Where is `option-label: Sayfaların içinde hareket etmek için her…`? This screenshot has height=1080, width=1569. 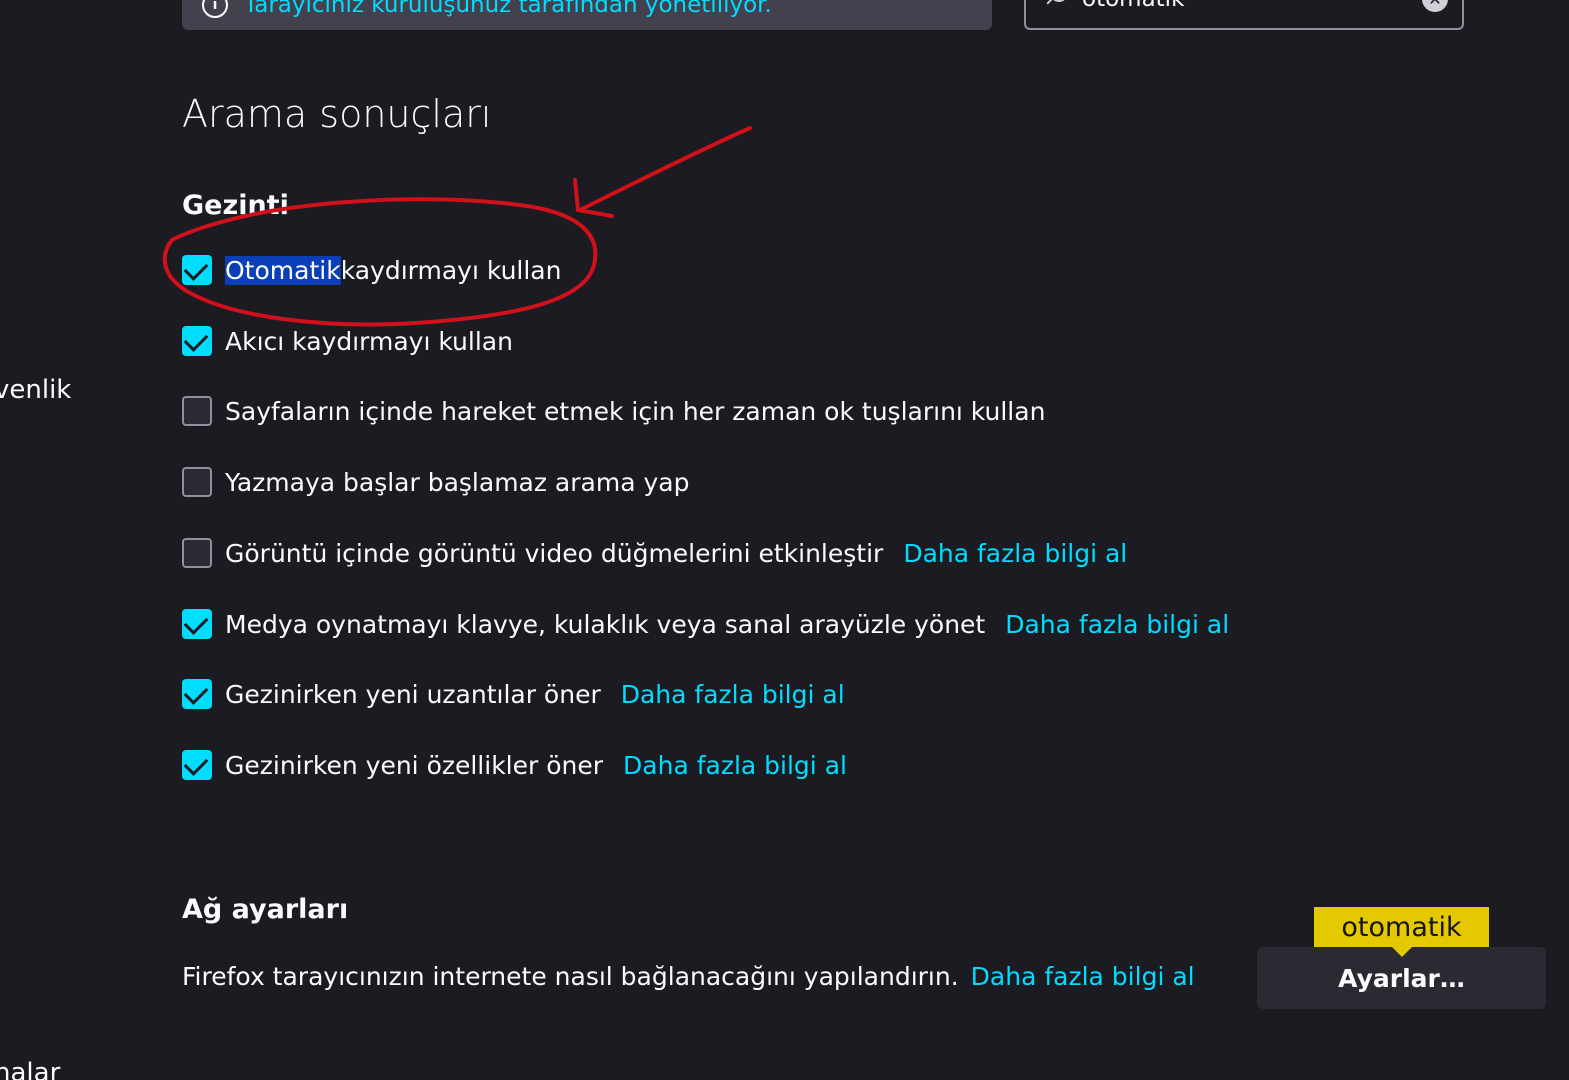
option-label: Sayfaların içinde hareket etmek için her… is located at coordinates (635, 411).